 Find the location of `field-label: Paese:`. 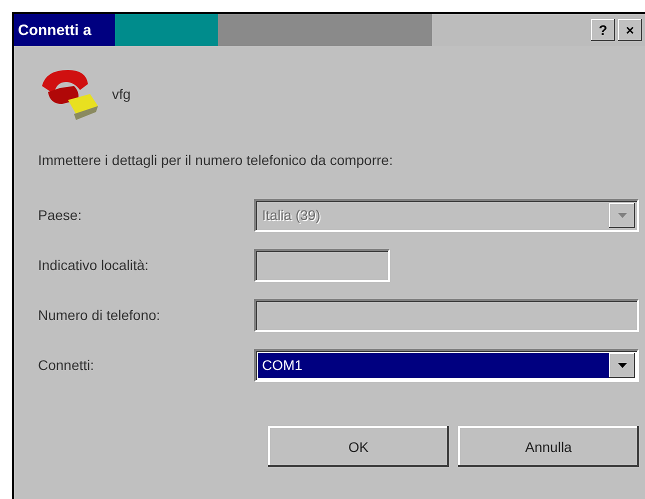

field-label: Paese: is located at coordinates (60, 215).